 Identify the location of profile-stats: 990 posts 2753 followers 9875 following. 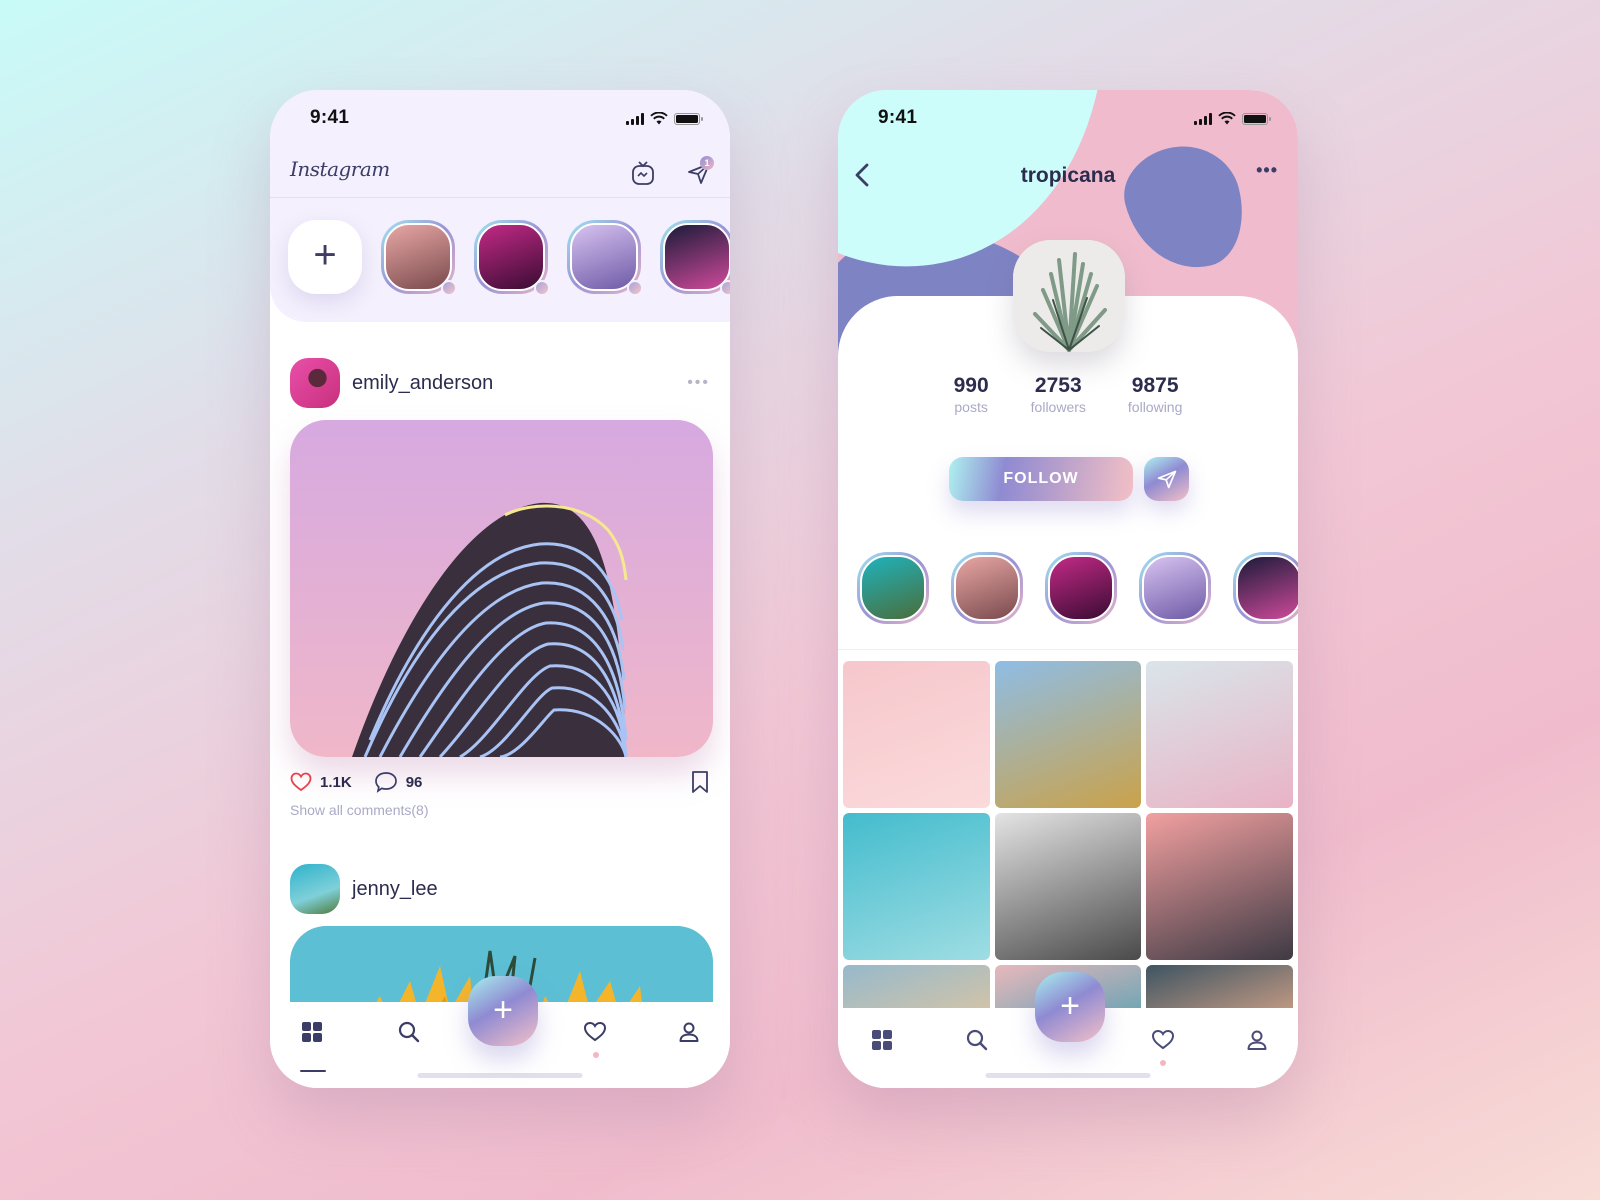
(1068, 394).